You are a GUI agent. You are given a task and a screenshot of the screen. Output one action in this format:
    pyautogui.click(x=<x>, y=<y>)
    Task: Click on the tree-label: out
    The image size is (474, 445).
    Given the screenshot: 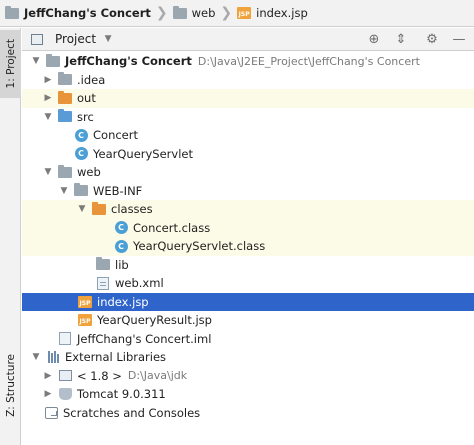 What is the action you would take?
    pyautogui.click(x=86, y=98)
    